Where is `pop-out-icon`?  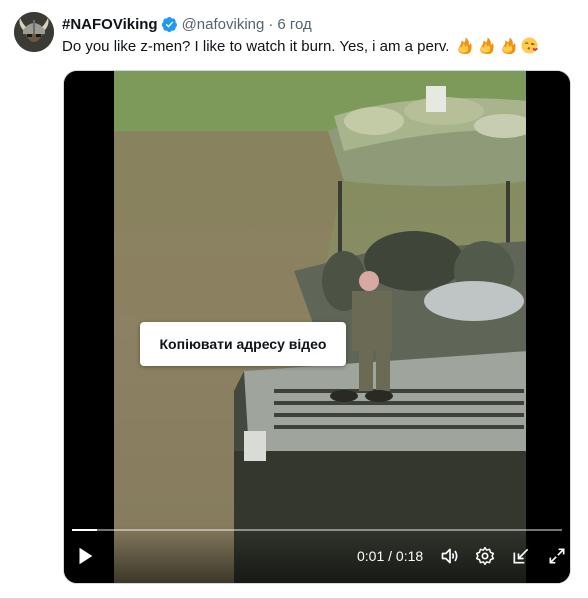
pop-out-icon is located at coordinates (521, 556).